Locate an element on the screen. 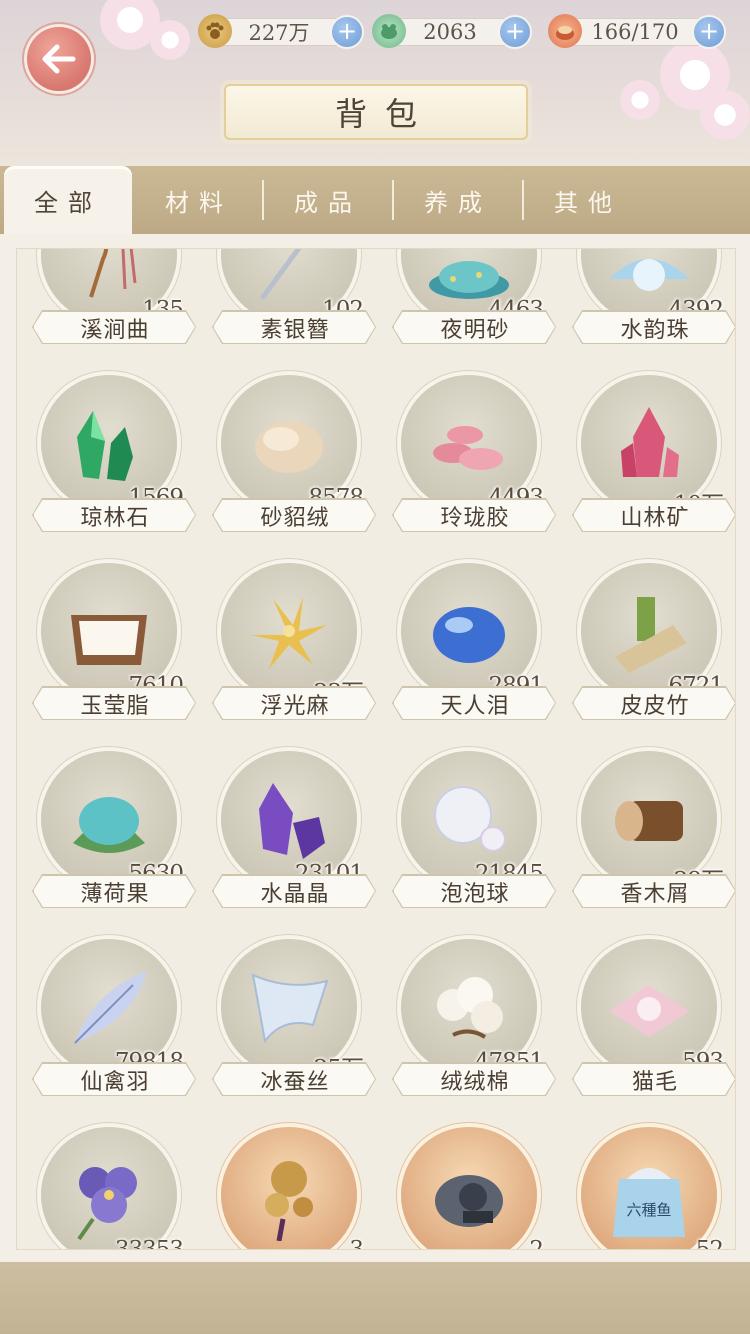  add-coins-button: + is located at coordinates (347, 32).